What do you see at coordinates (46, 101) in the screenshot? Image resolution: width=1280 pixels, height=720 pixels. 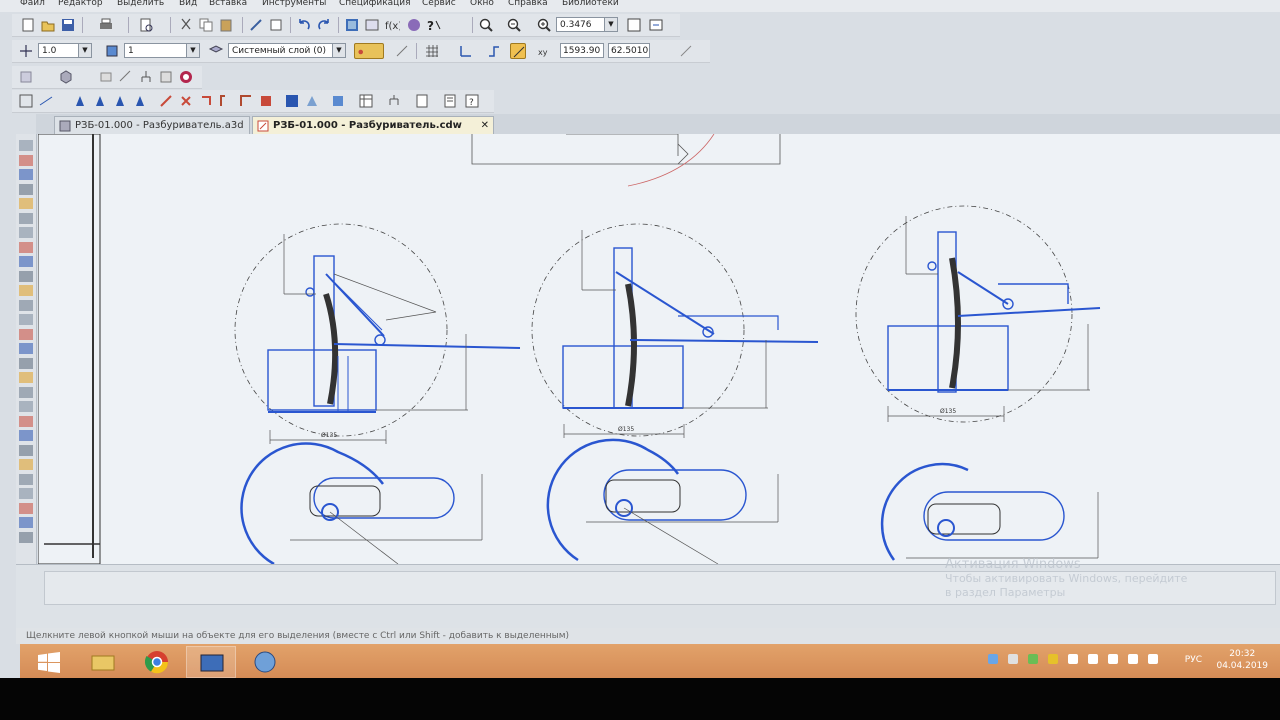 I see `constraints-panel-icon` at bounding box center [46, 101].